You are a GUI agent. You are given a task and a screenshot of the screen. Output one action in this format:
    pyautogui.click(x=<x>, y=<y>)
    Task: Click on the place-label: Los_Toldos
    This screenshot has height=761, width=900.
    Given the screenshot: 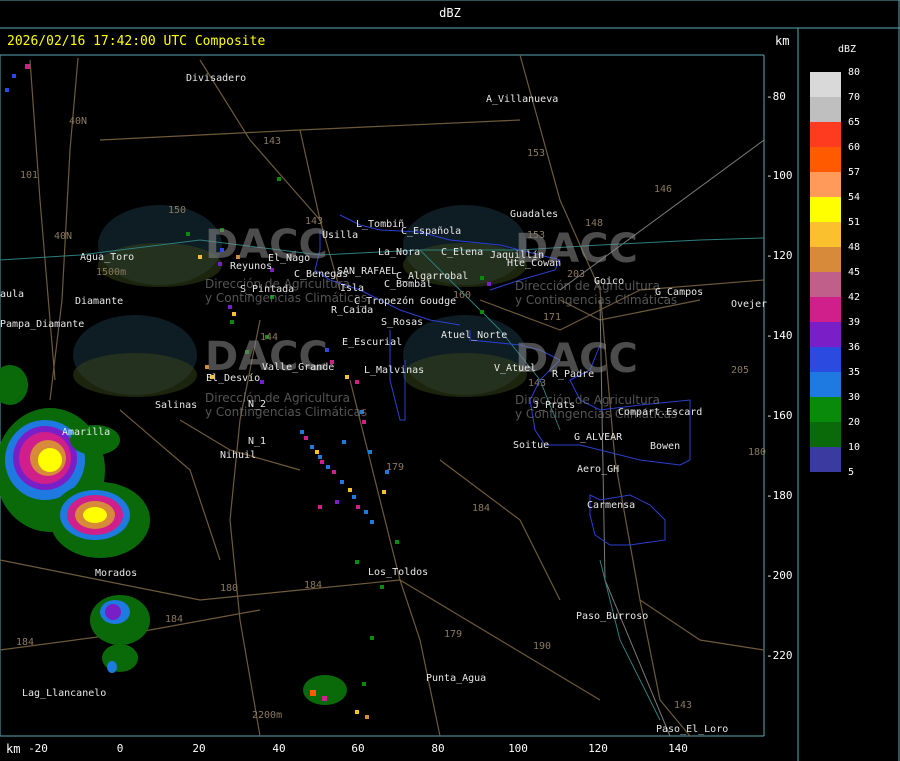 What is the action you would take?
    pyautogui.click(x=398, y=572)
    